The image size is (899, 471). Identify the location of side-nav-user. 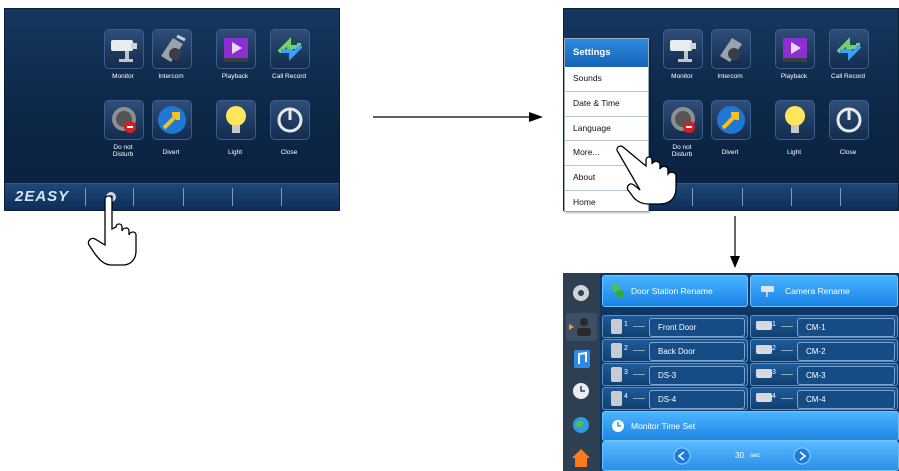
(581, 327).